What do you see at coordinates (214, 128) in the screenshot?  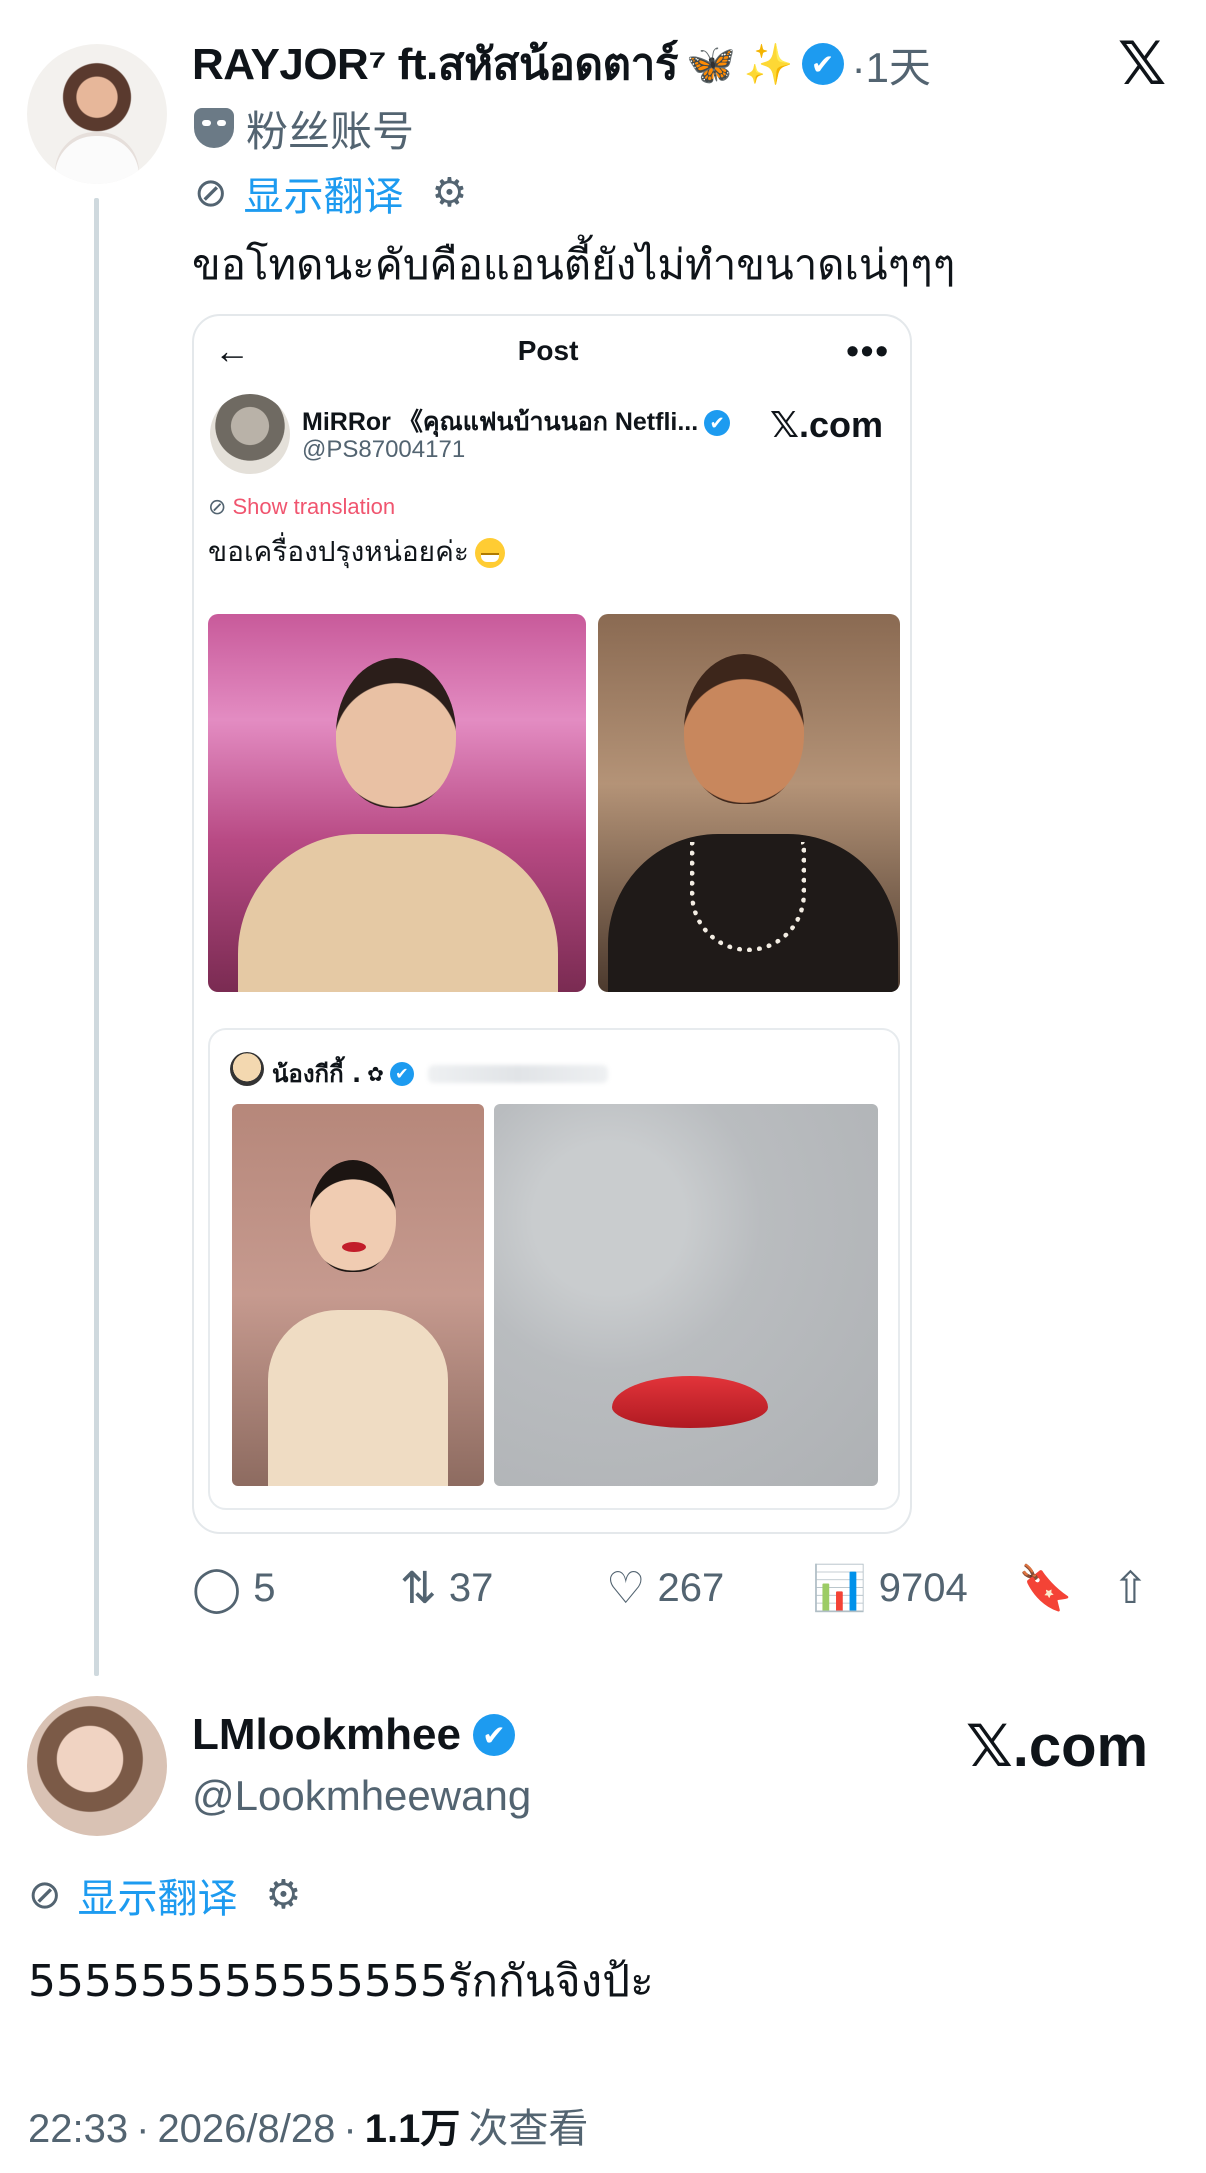 I see `mask-icon` at bounding box center [214, 128].